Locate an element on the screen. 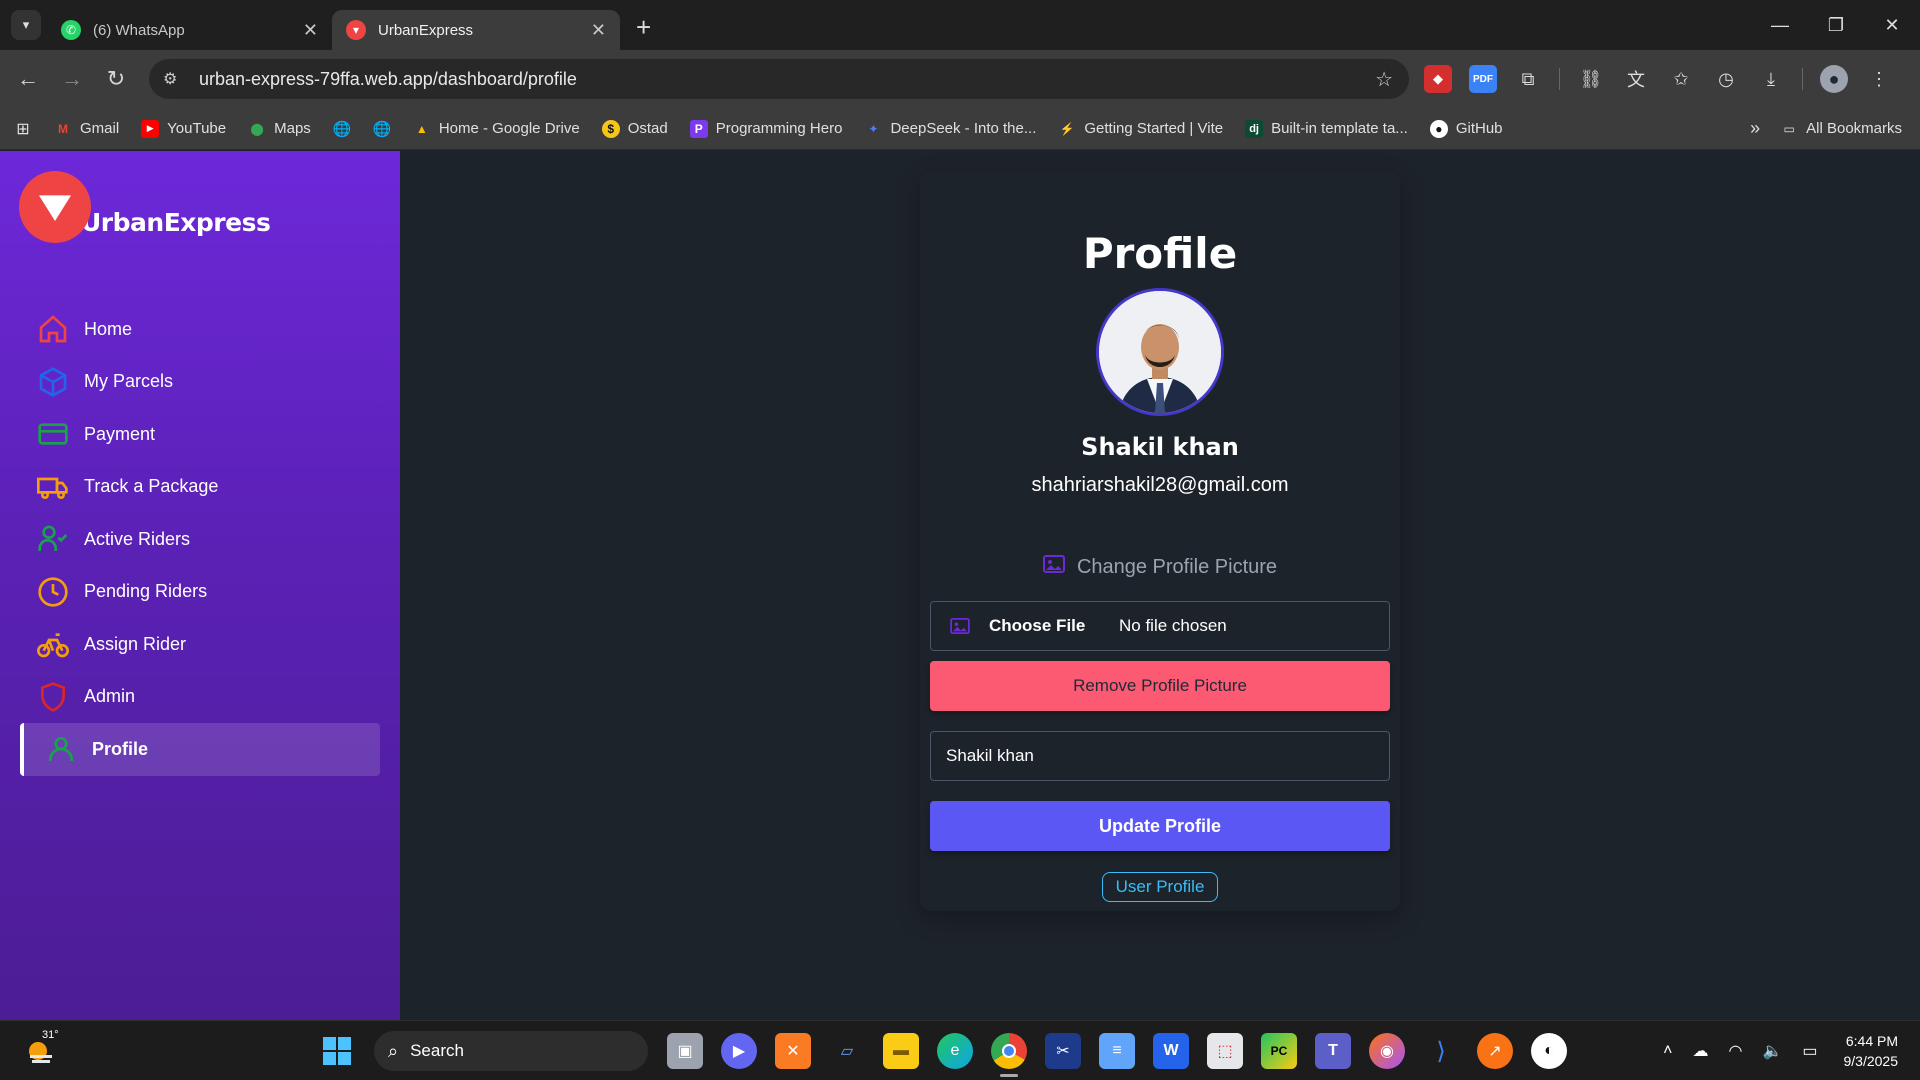 The height and width of the screenshot is (1080, 1920). remove-profile-picture-button: Remove Profile Picture is located at coordinates (1160, 686).